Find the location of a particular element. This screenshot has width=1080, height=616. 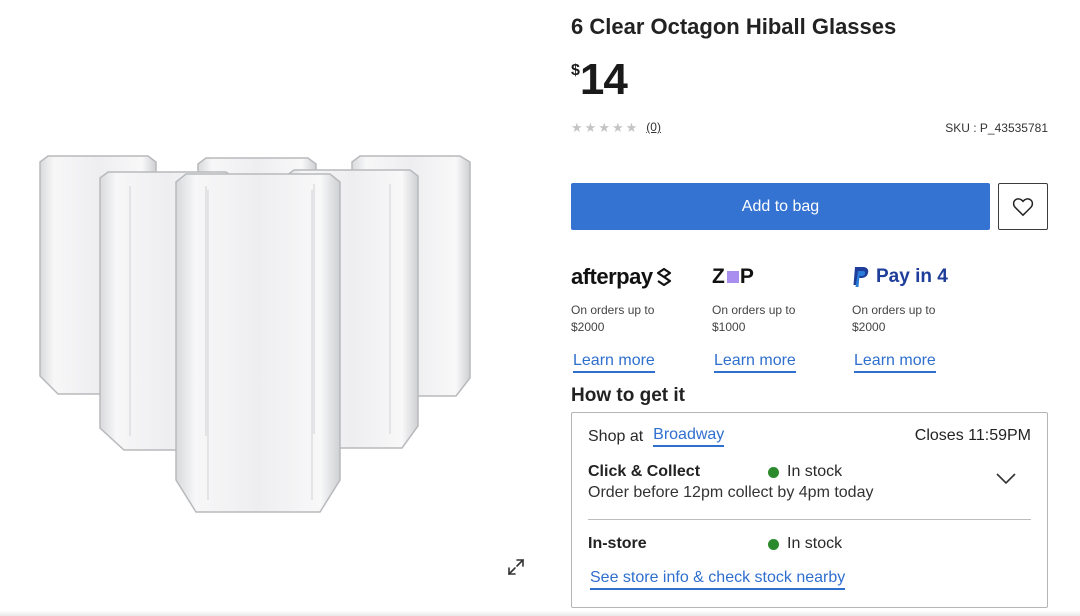

zip-logo: Z P zip is located at coordinates (733, 276).